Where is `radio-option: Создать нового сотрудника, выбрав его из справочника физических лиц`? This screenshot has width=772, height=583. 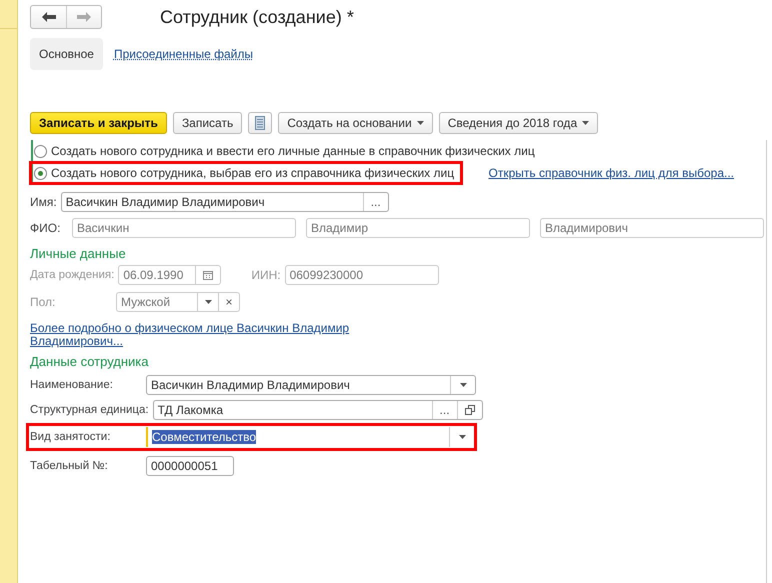 radio-option: Создать нового сотрудника, выбрав его из справочника физических лиц is located at coordinates (246, 173).